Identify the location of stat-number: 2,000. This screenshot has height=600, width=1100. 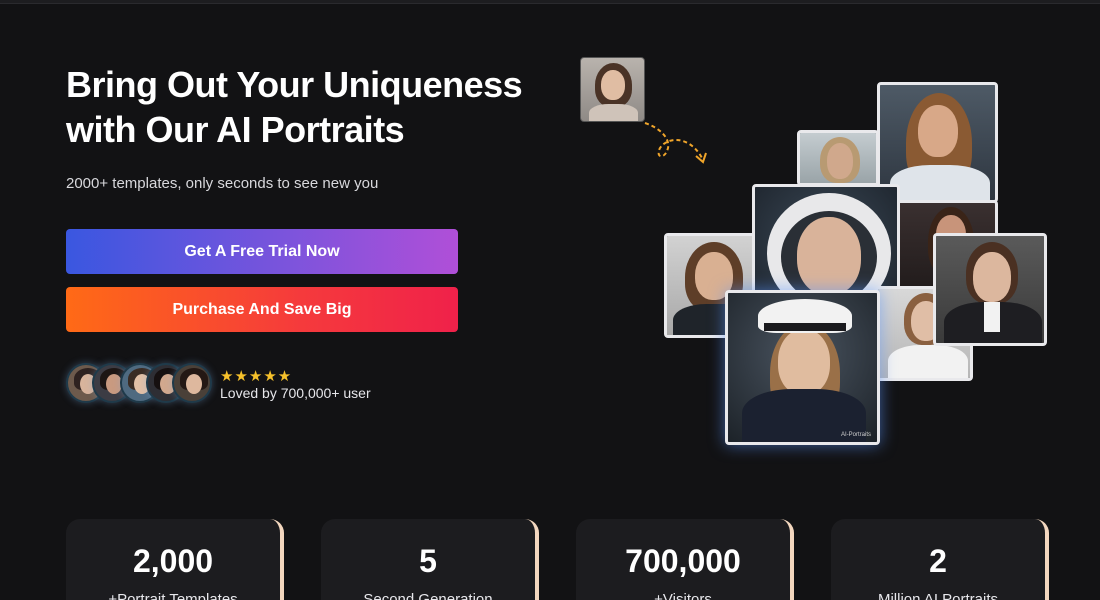
(173, 561).